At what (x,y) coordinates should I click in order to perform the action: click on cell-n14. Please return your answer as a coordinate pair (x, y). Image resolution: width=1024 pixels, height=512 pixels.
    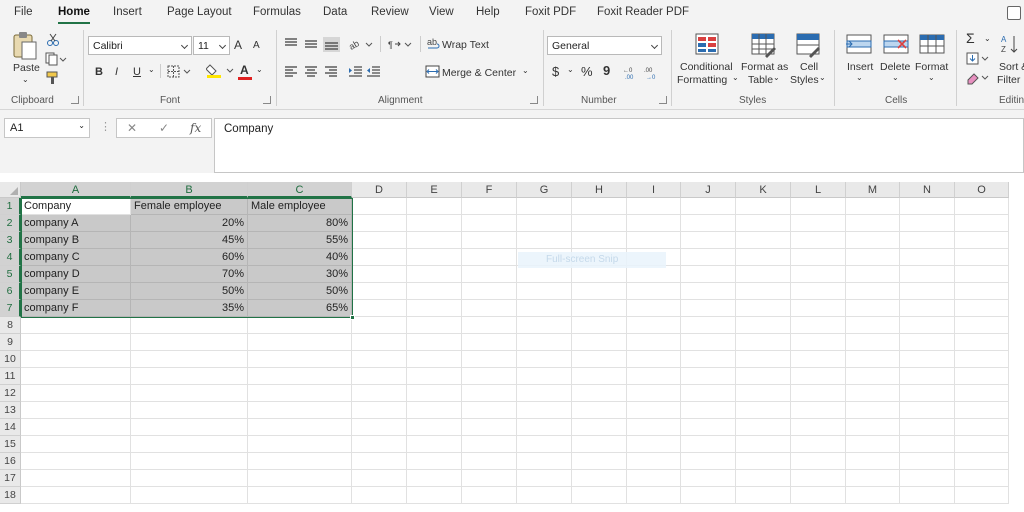
    Looking at the image, I should click on (927, 427).